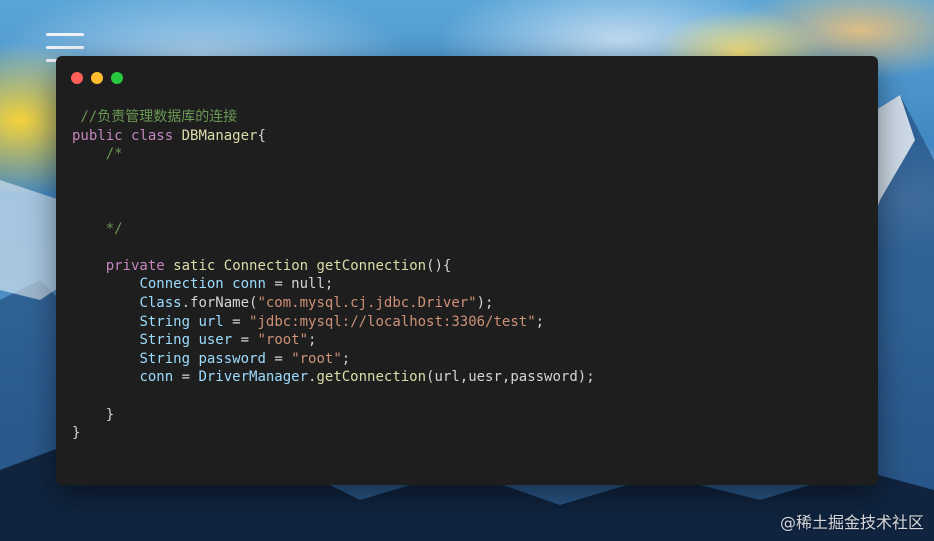 The width and height of the screenshot is (934, 541). What do you see at coordinates (333, 117) in the screenshot?
I see `code-line: //负责管理数据库的连接` at bounding box center [333, 117].